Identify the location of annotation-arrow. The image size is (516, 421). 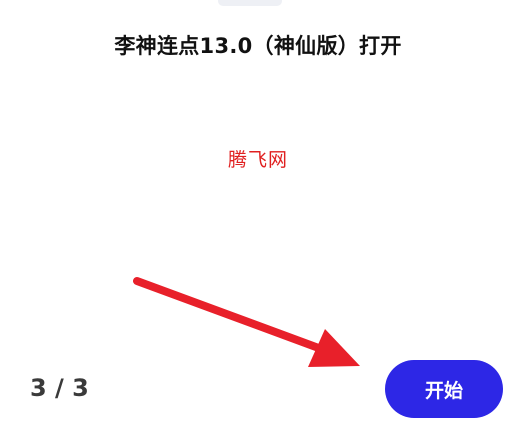
(246, 322).